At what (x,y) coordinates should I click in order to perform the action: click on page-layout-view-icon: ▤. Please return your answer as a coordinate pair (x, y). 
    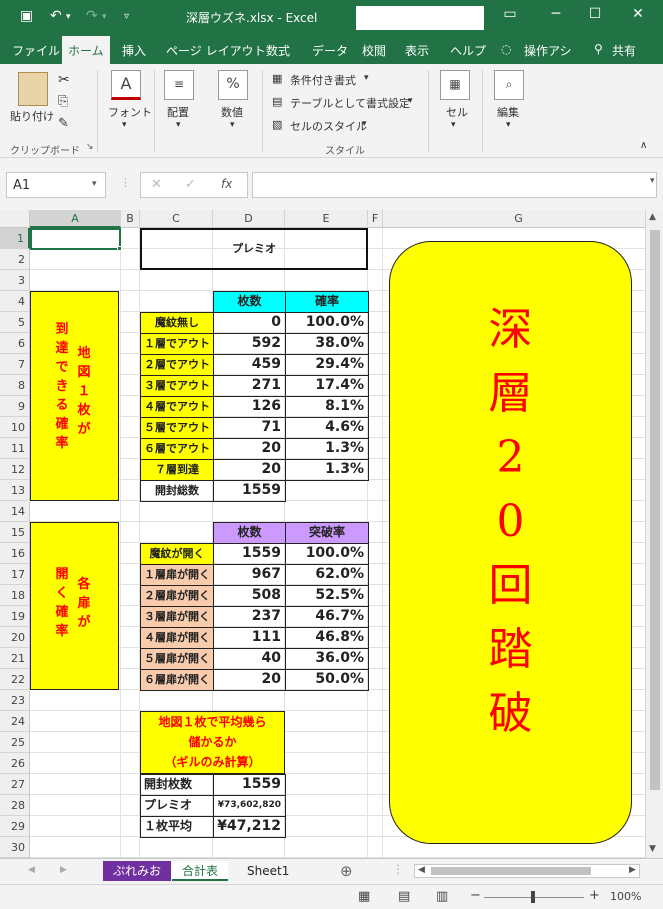
    Looking at the image, I should click on (404, 896).